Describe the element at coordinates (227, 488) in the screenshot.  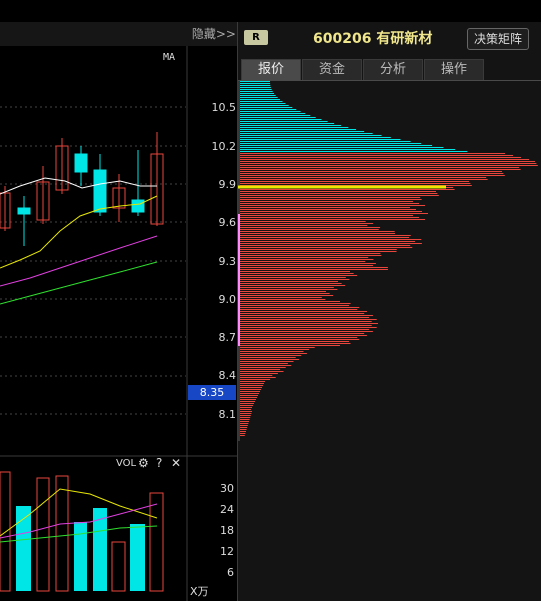
I see `volume-tick: 30` at that location.